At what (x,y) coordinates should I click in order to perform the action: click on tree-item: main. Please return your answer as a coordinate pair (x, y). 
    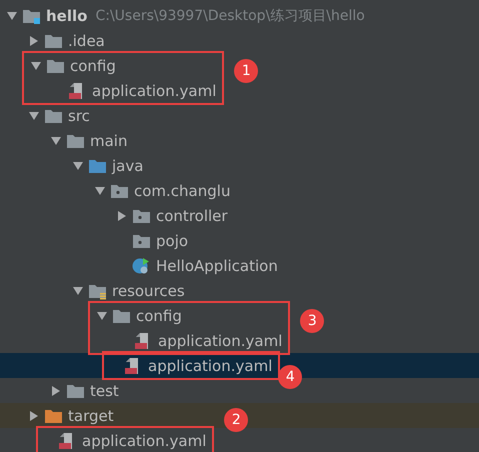
    Looking at the image, I should click on (239, 140).